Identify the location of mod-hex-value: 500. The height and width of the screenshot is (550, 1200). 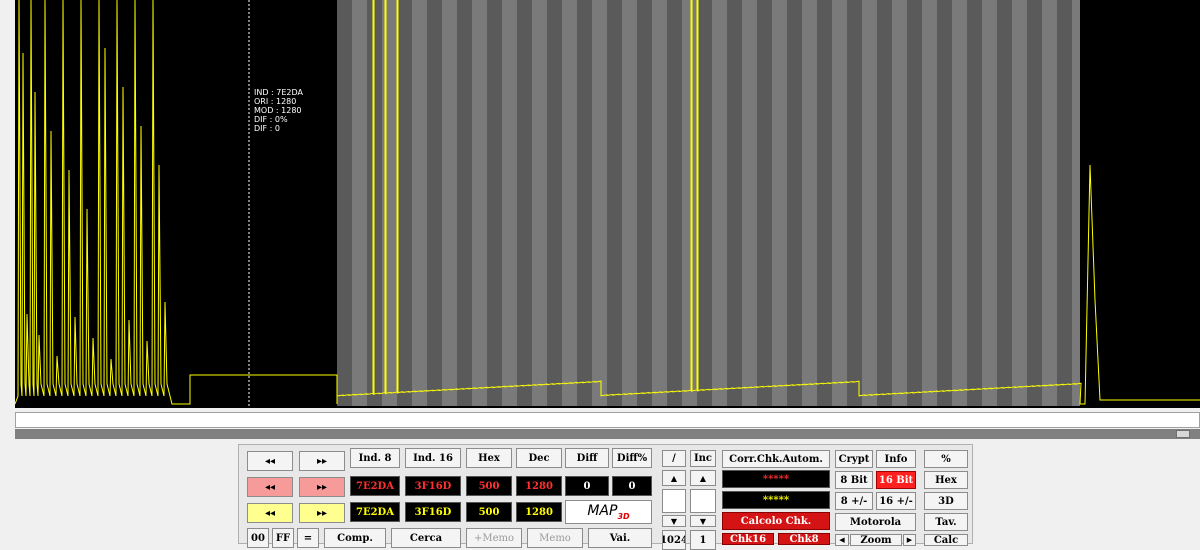
(489, 512).